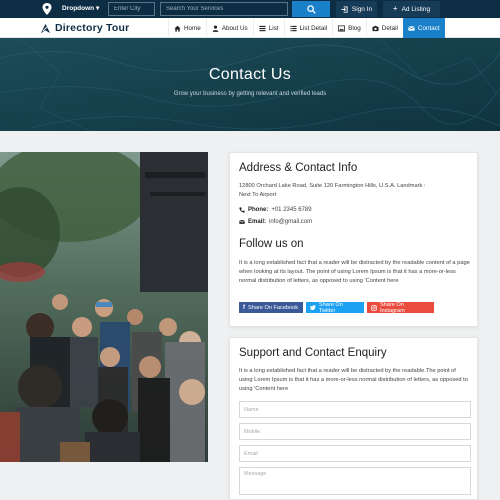  Describe the element at coordinates (428, 28) in the screenshot. I see `nav-item-label: Contact` at that location.